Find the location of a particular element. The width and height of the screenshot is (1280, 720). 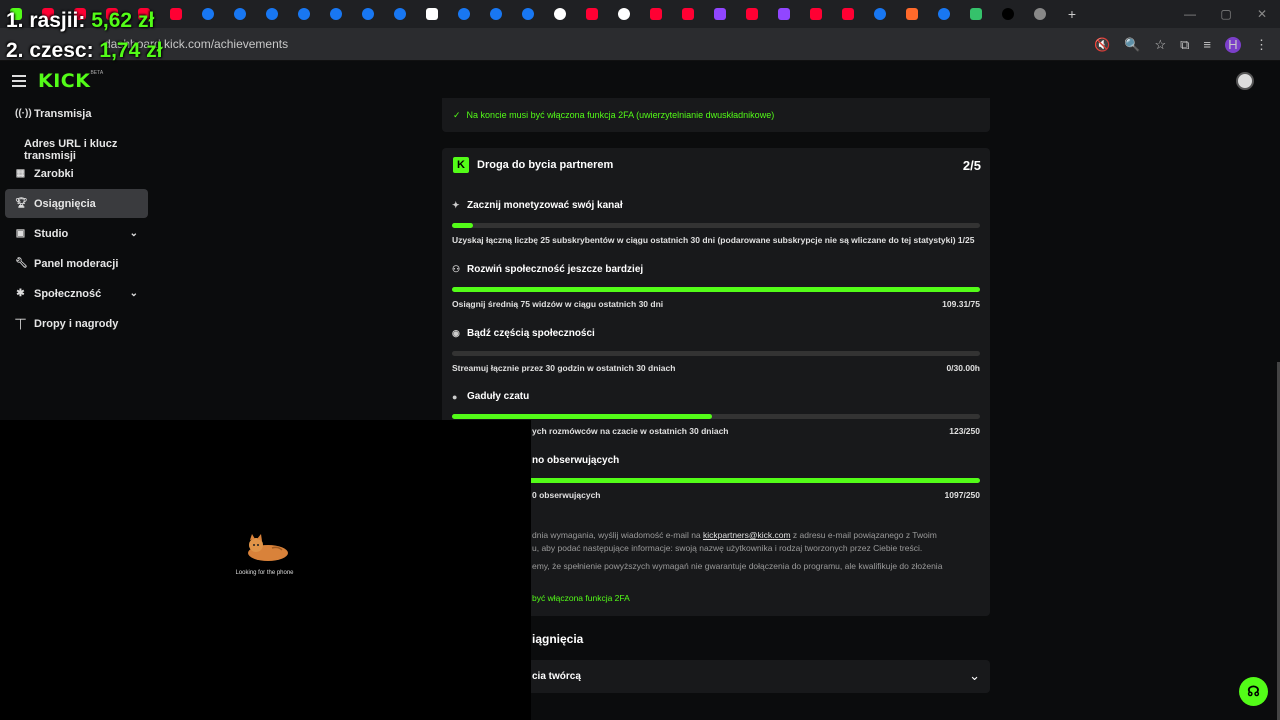

profile-avatar: H is located at coordinates (1233, 44).